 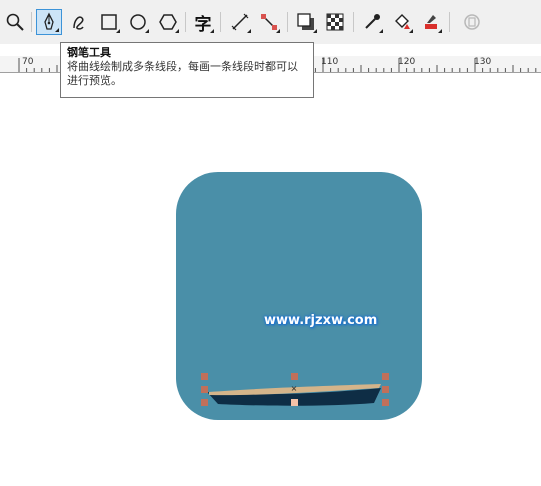 I want to click on disabled-tool-icon, so click(x=472, y=22).